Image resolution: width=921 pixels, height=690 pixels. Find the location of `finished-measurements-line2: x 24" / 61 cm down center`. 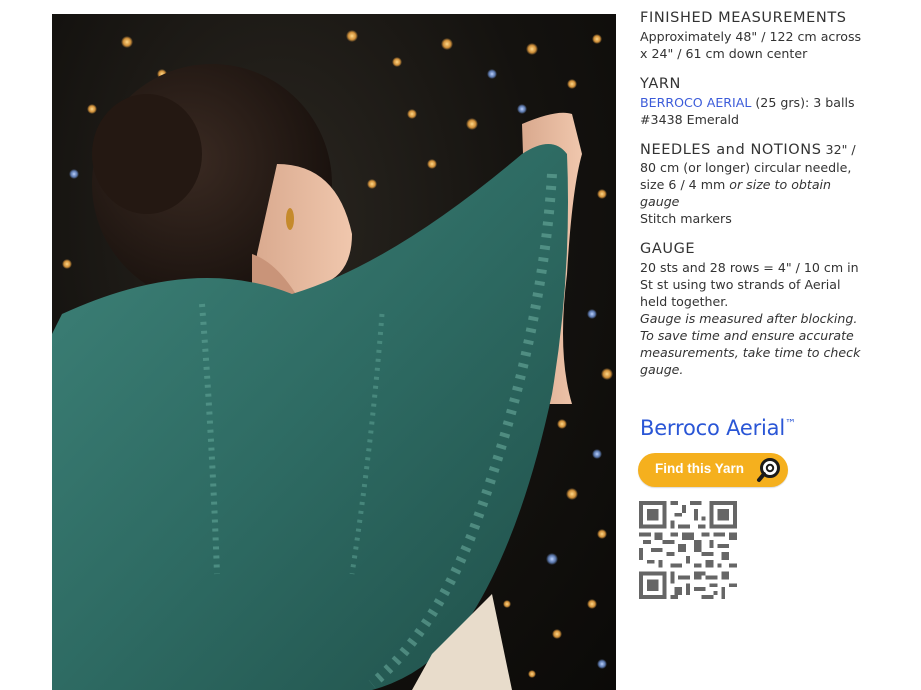

finished-measurements-line2: x 24" / 61 cm down center is located at coordinates (724, 53).